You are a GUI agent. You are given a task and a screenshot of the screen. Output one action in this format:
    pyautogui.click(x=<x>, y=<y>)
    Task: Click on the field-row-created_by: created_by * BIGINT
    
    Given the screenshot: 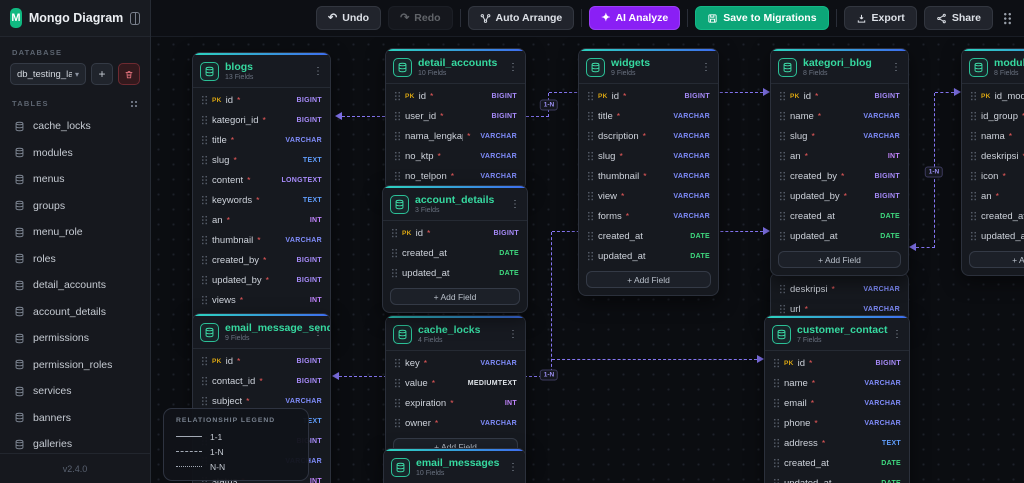 What is the action you would take?
    pyautogui.click(x=839, y=176)
    